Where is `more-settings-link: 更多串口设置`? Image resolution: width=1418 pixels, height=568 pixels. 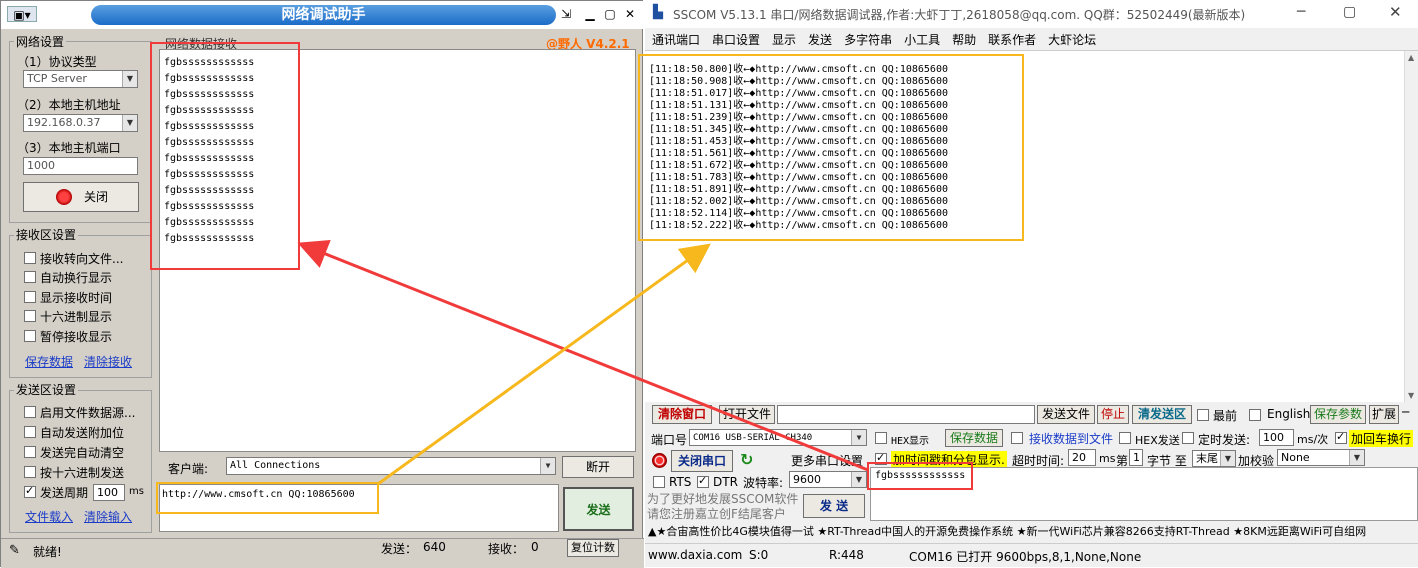
more-settings-link: 更多串口设置 is located at coordinates (827, 460).